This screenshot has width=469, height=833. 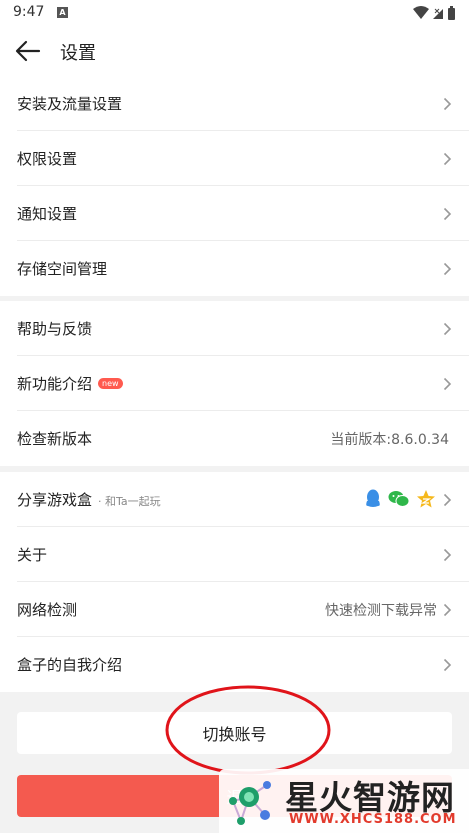 What do you see at coordinates (47, 159) in the screenshot?
I see `row-label: 权限设置` at bounding box center [47, 159].